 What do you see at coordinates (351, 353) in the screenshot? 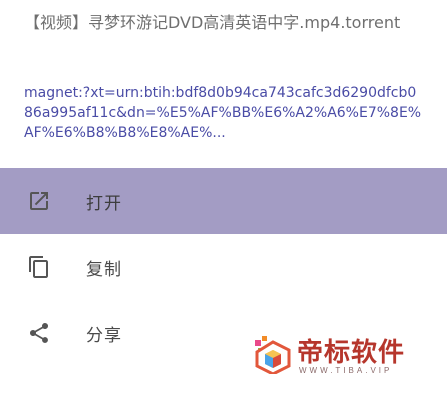
I see `watermark-title: 帝标软件` at bounding box center [351, 353].